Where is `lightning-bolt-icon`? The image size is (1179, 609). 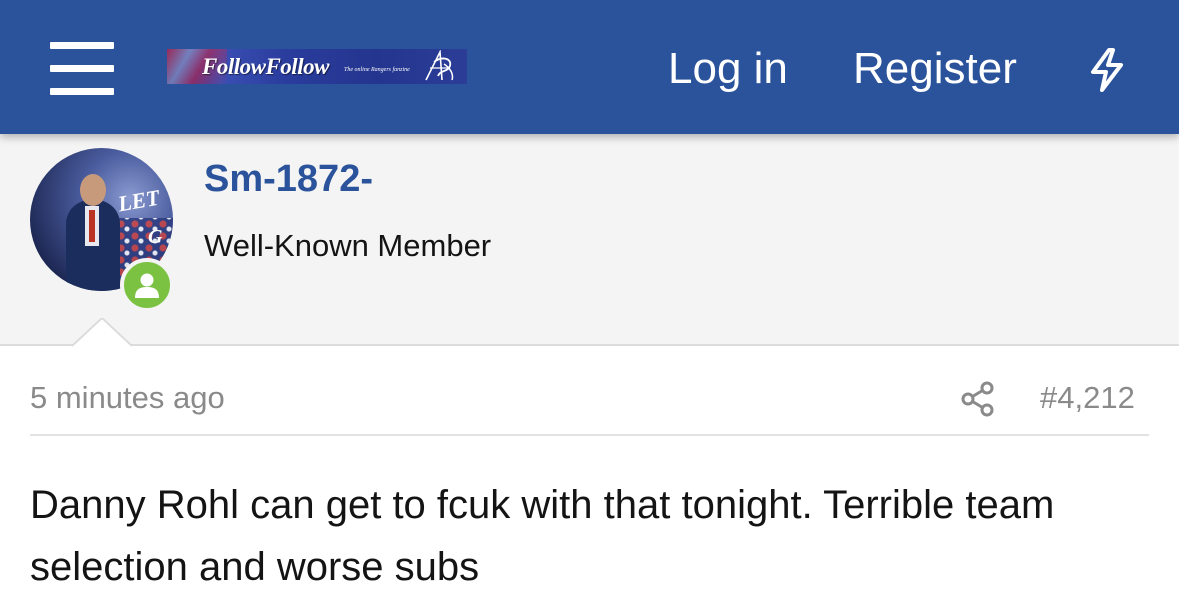
lightning-bolt-icon is located at coordinates (1107, 70).